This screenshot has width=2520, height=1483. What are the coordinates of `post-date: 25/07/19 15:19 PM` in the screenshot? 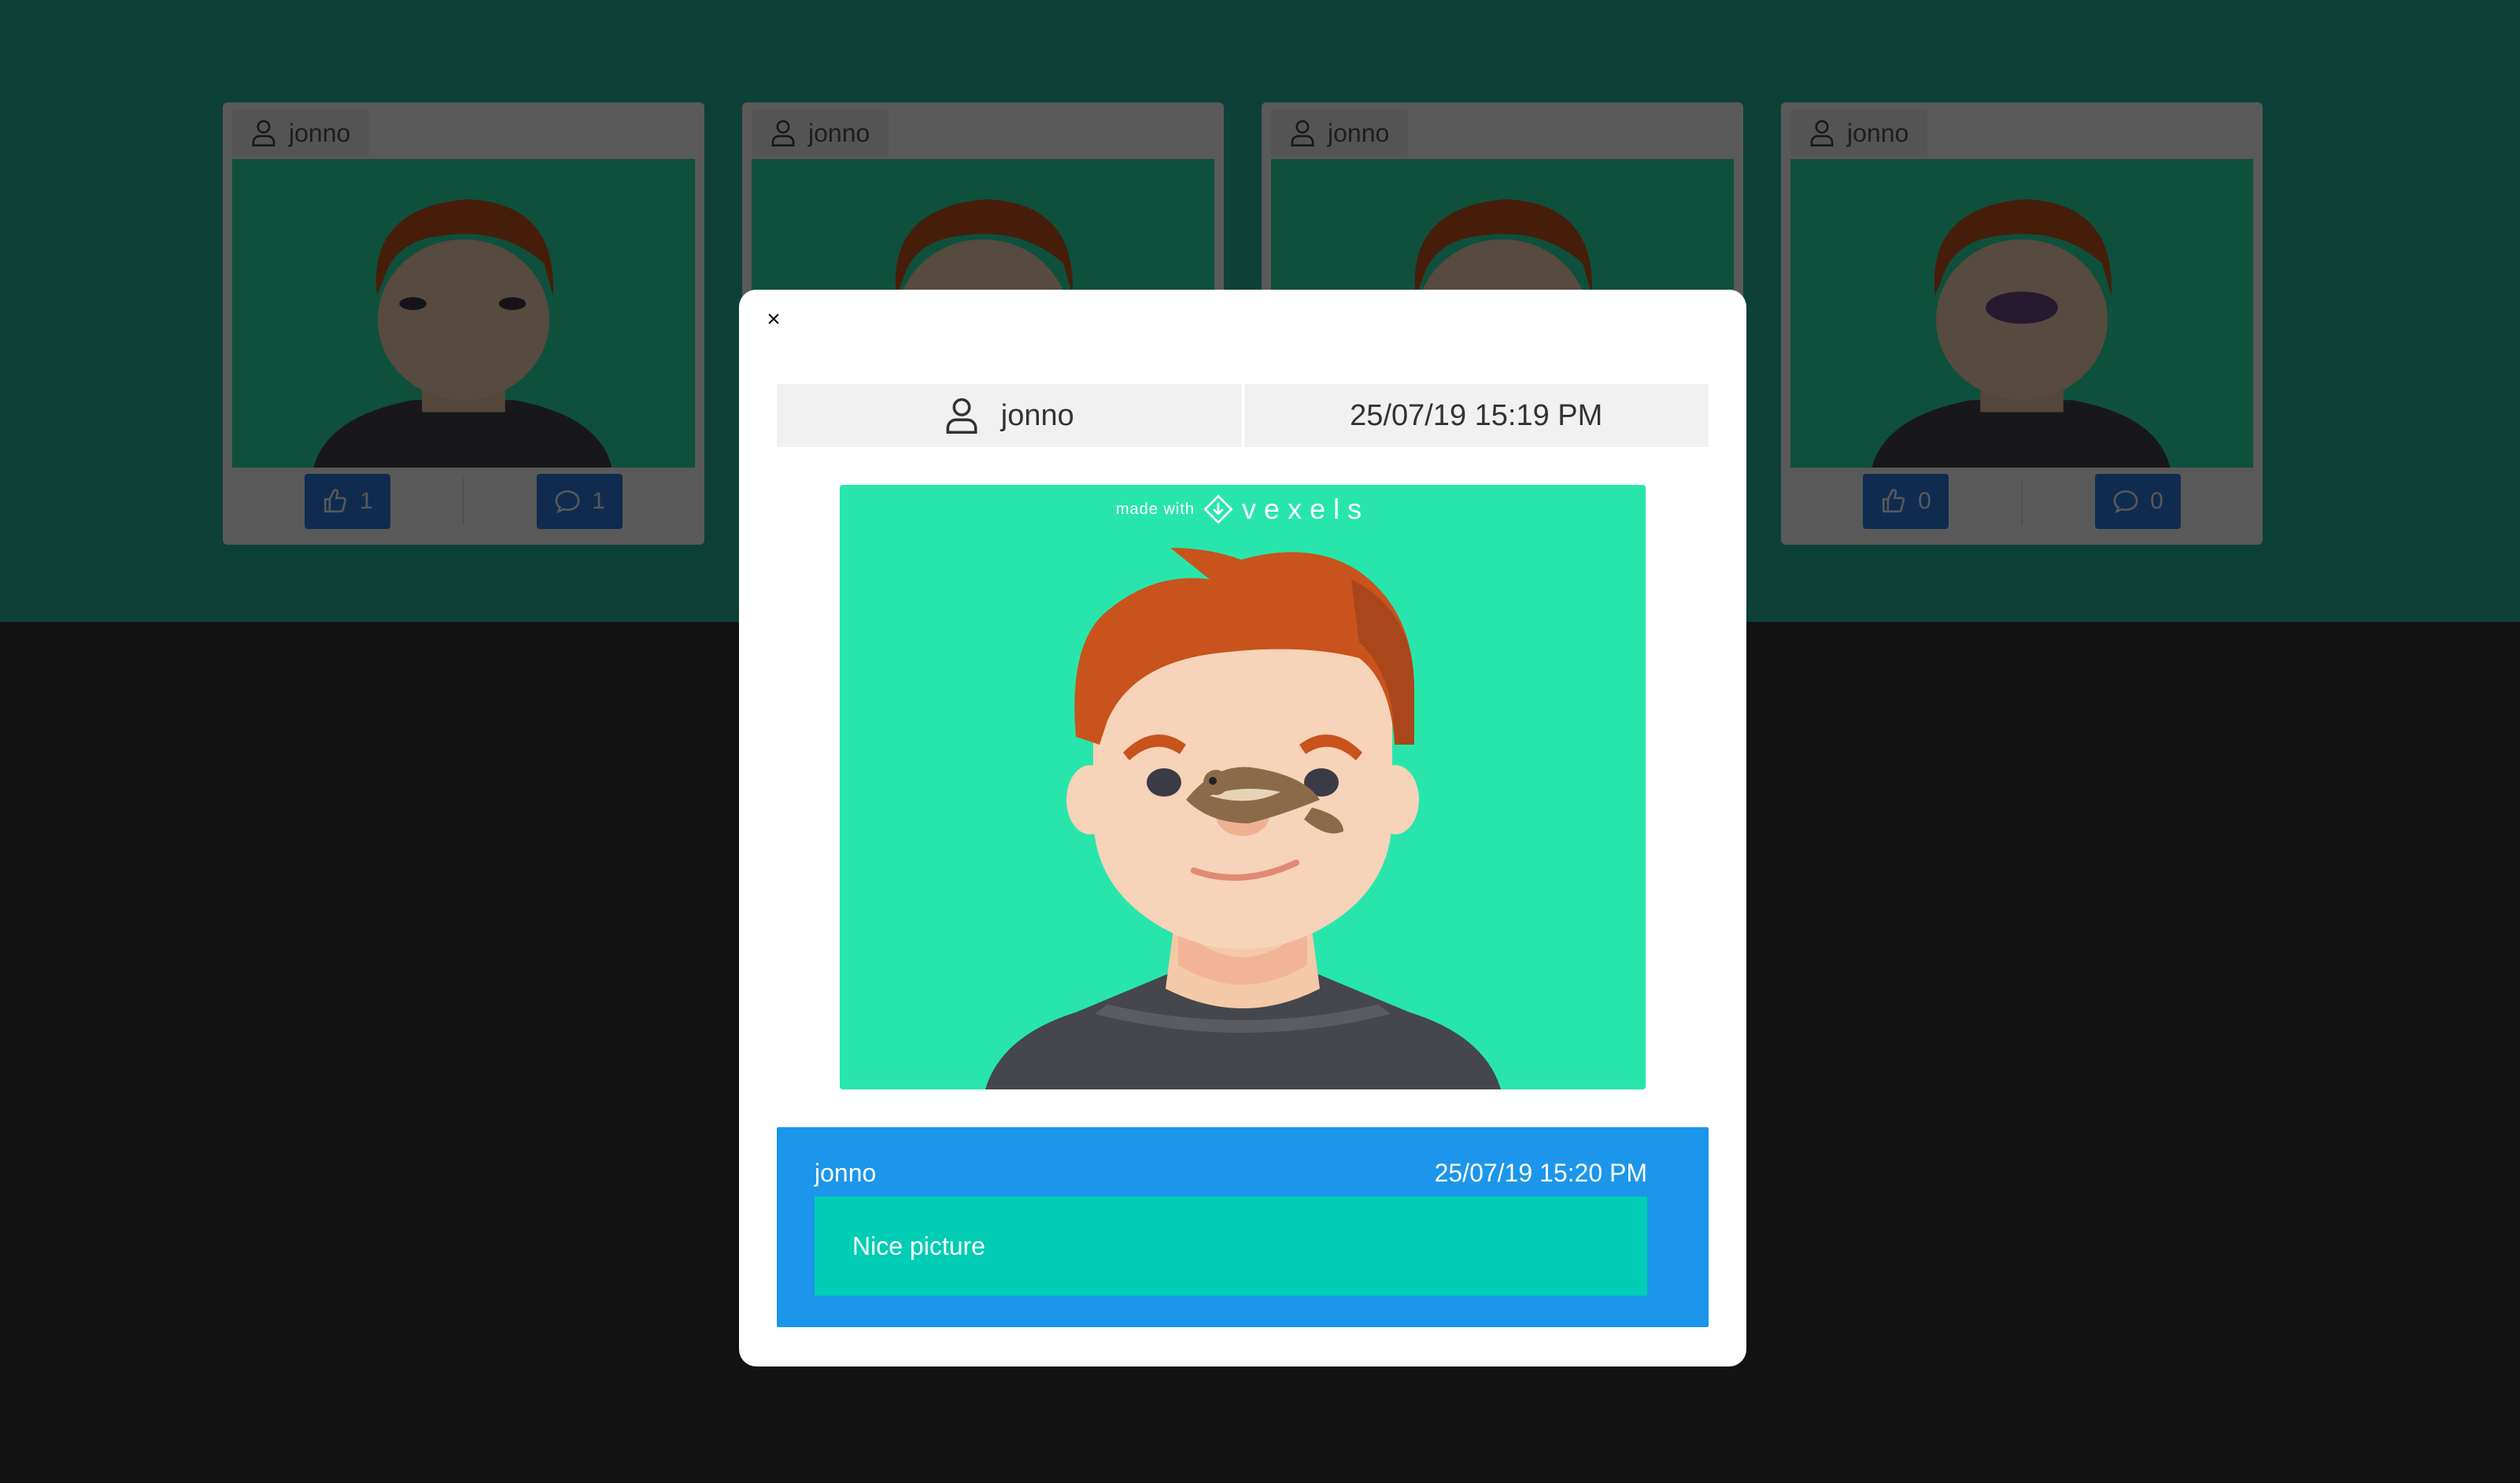 It's located at (1476, 415).